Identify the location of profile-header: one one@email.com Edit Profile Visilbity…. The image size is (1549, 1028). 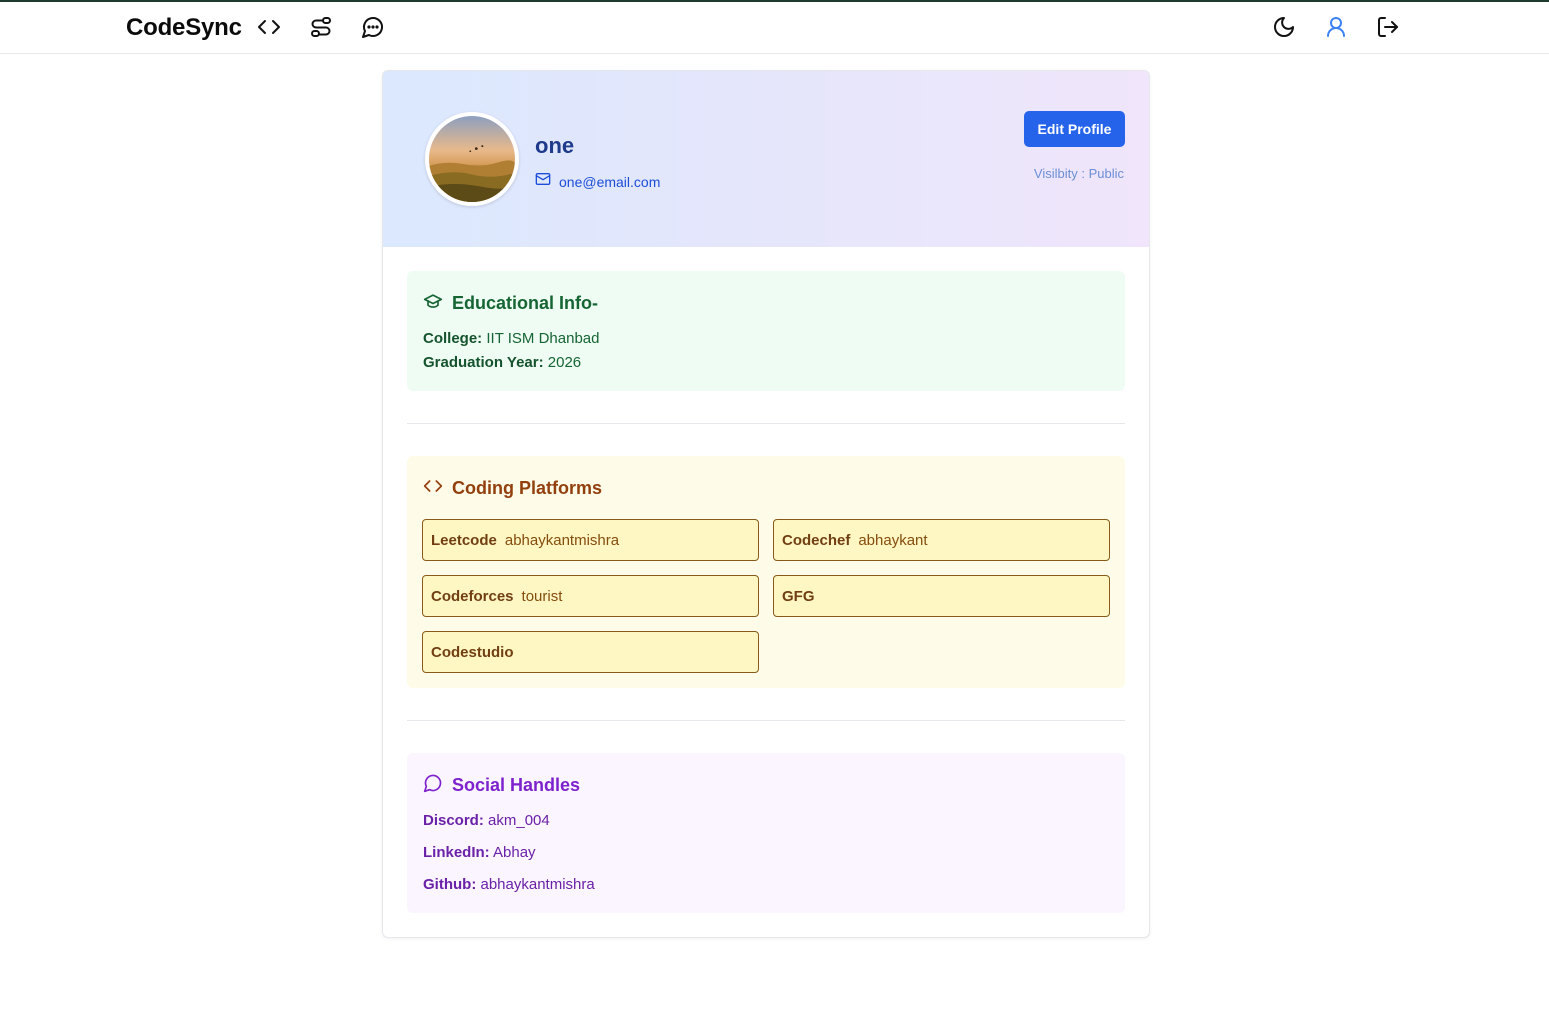
(766, 159).